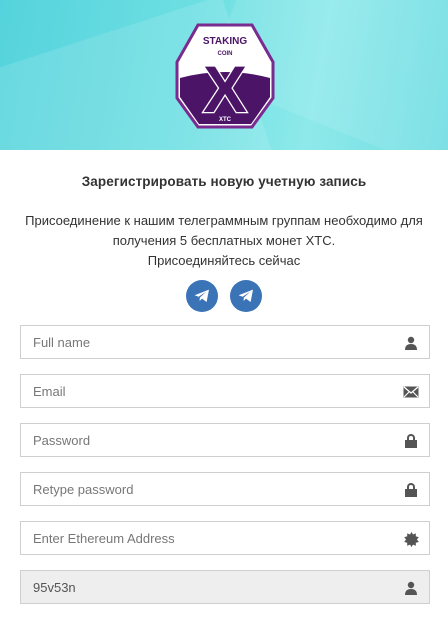 Image resolution: width=448 pixels, height=619 pixels. I want to click on logo-top-text: STAKING, so click(225, 41).